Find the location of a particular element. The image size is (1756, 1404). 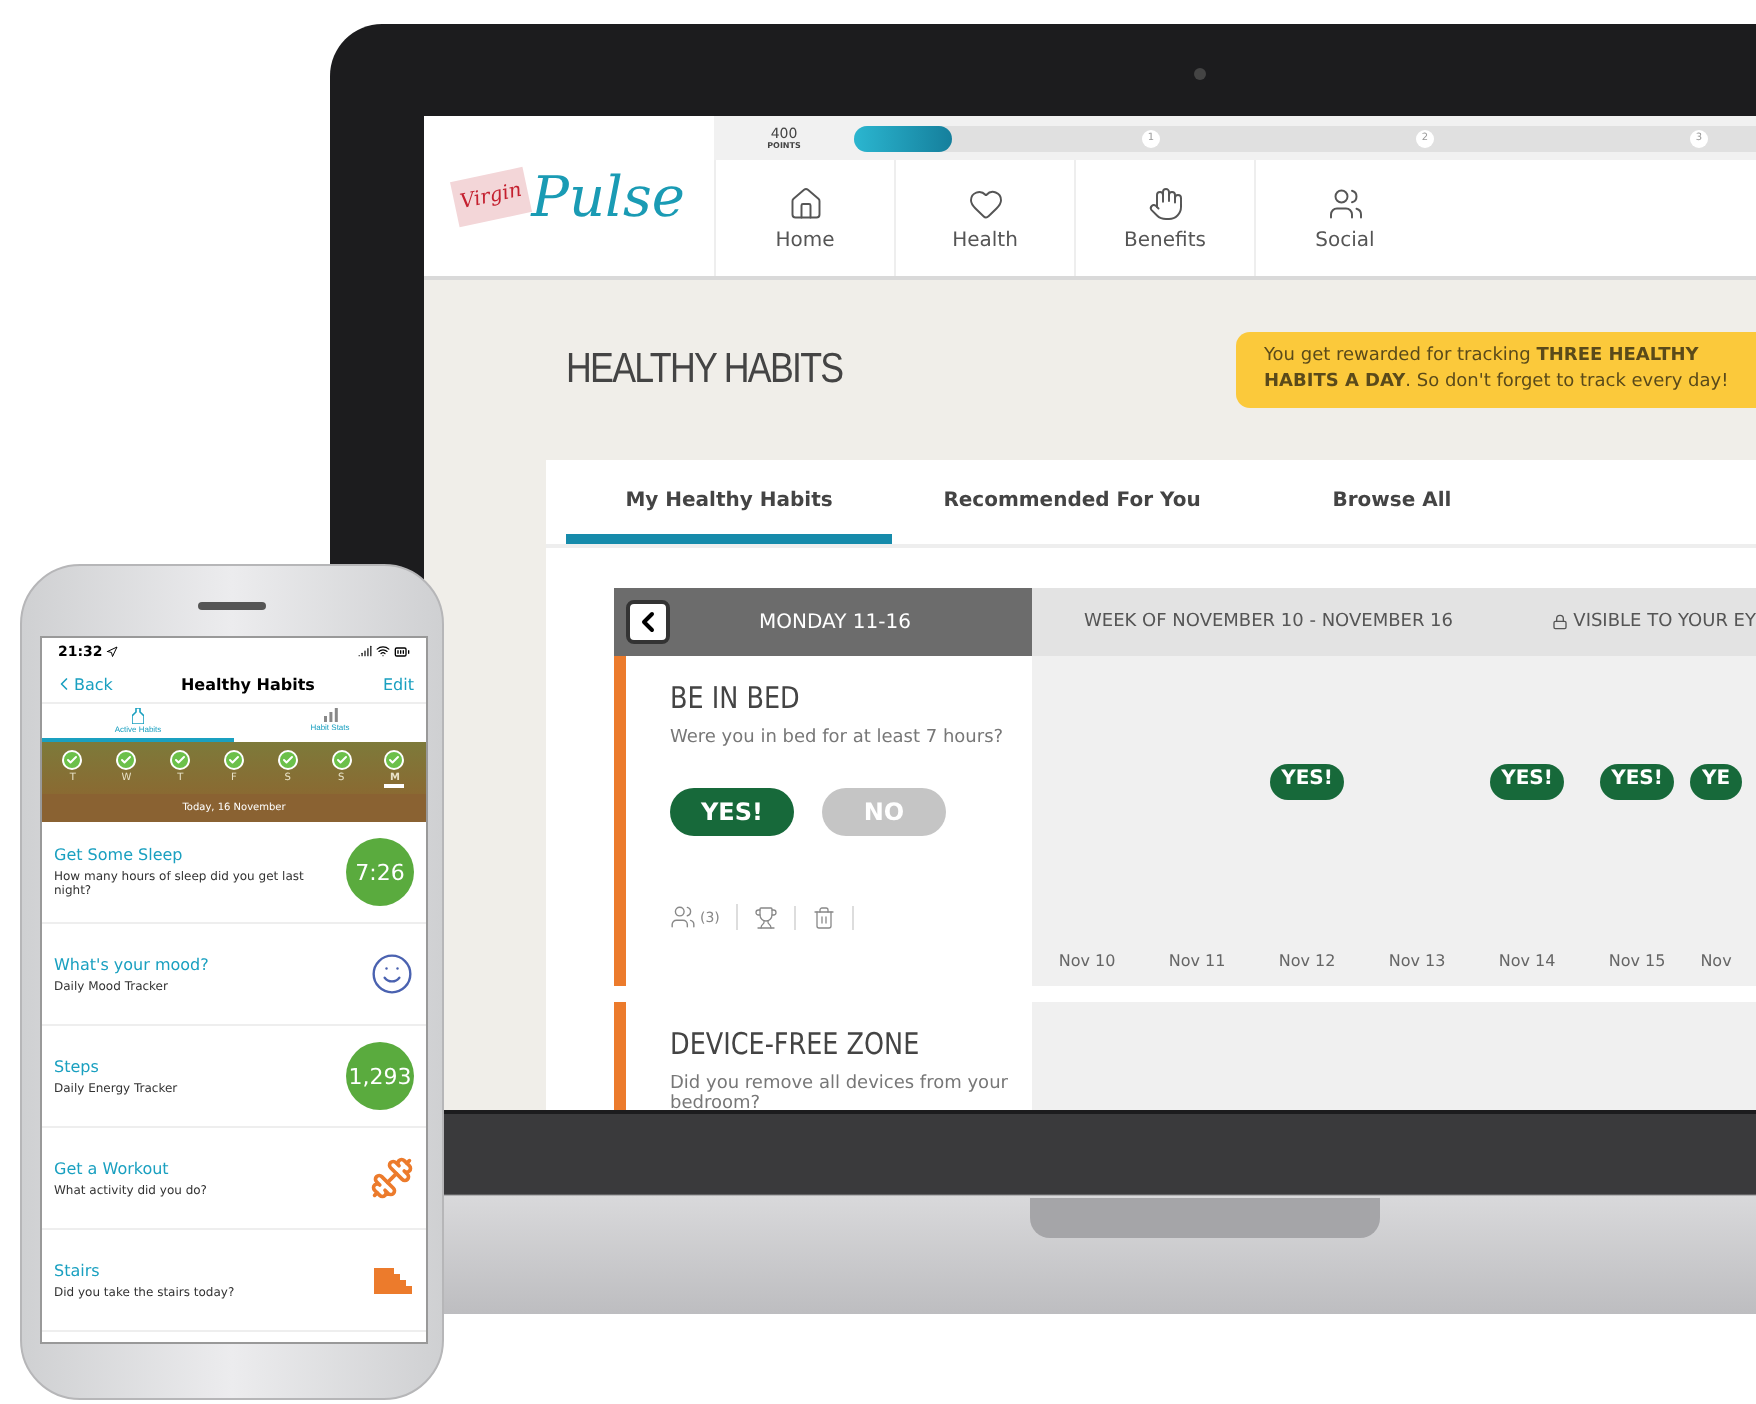

trophy-button is located at coordinates (774, 917).